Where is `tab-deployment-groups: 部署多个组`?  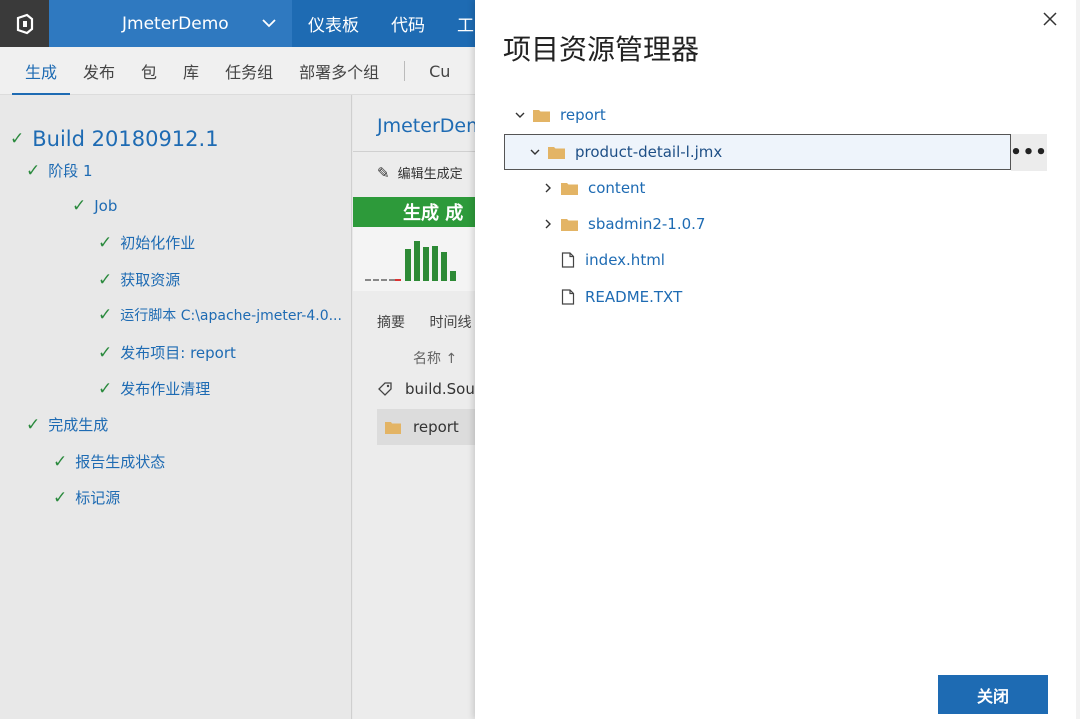
tab-deployment-groups: 部署多个组 is located at coordinates (339, 71).